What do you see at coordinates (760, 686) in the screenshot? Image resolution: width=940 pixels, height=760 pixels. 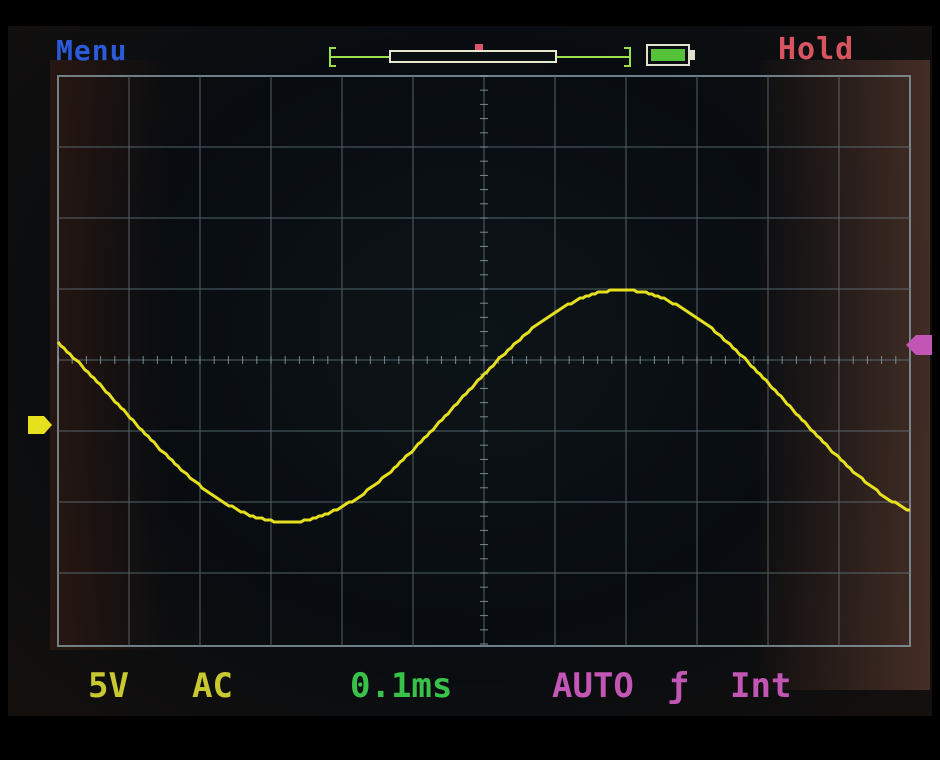 I see `trigger-source-label: Int` at bounding box center [760, 686].